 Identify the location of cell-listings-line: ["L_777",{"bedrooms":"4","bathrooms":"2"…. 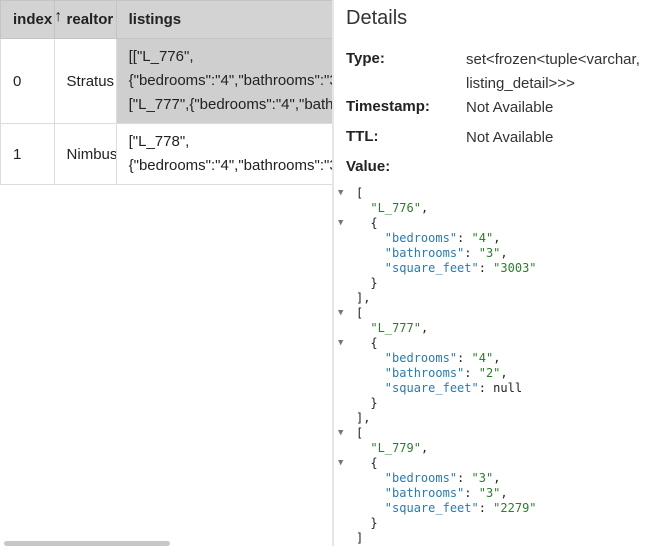
(230, 104).